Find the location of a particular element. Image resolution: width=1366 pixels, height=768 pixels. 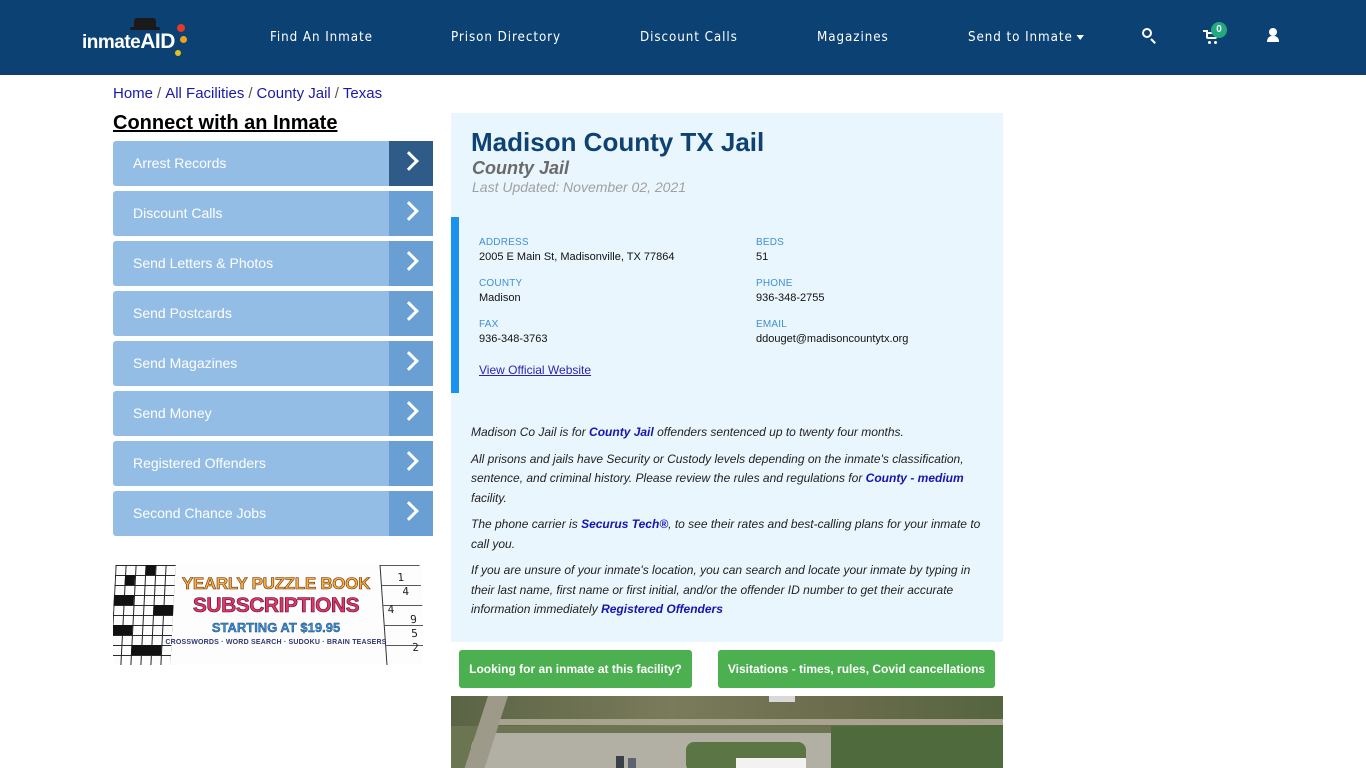

breadcrumb-all-facilities: All Facilities is located at coordinates (204, 93).